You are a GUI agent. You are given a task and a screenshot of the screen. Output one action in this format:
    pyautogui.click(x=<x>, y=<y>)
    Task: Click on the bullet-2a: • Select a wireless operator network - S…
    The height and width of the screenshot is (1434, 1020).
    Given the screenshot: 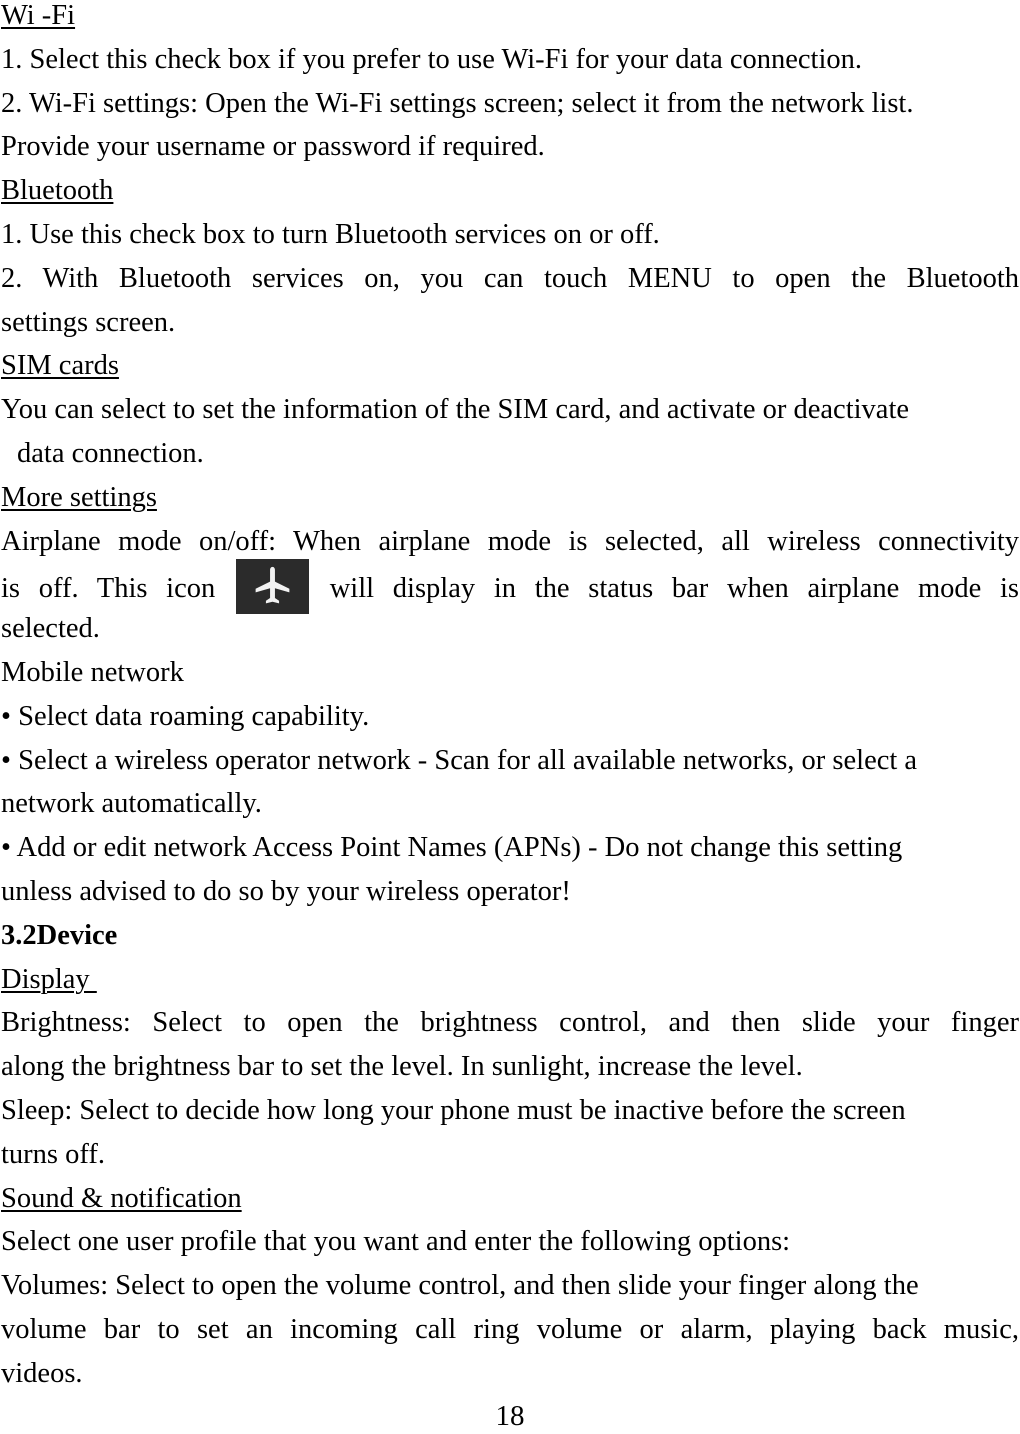 What is the action you would take?
    pyautogui.click(x=459, y=760)
    